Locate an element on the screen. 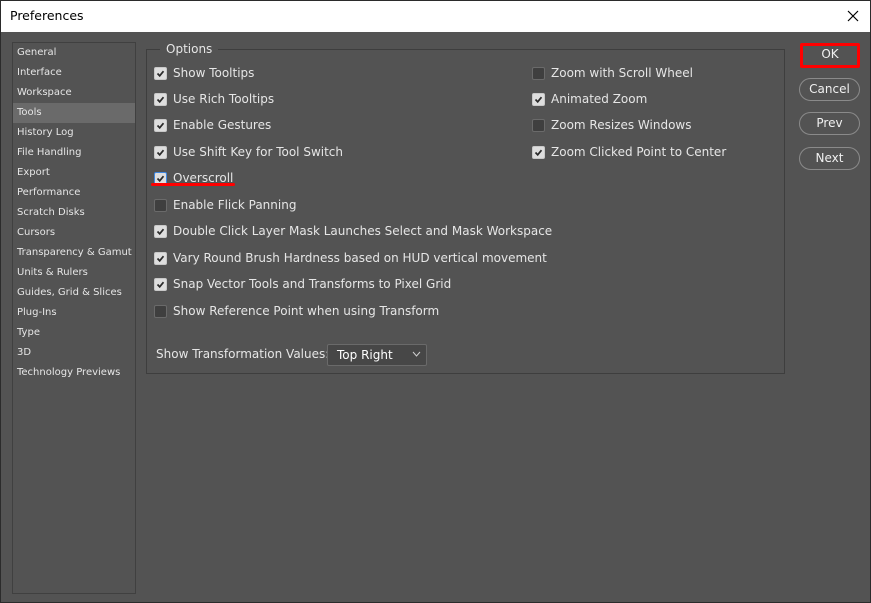  sidebar-item-performance: Performance is located at coordinates (74, 193).